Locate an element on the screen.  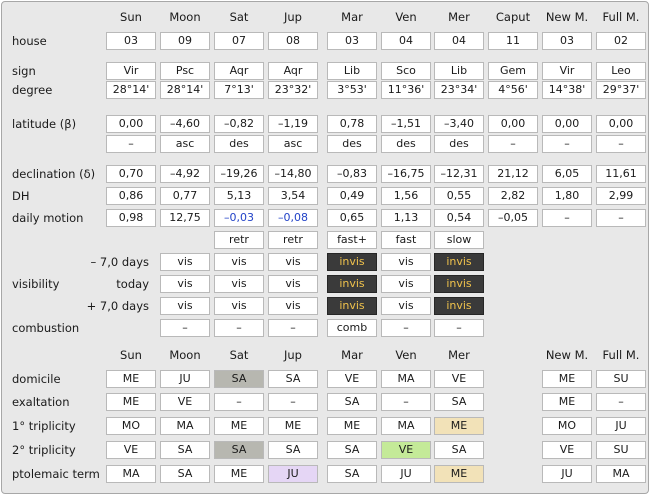
row-label-house: house is located at coordinates (29, 41).